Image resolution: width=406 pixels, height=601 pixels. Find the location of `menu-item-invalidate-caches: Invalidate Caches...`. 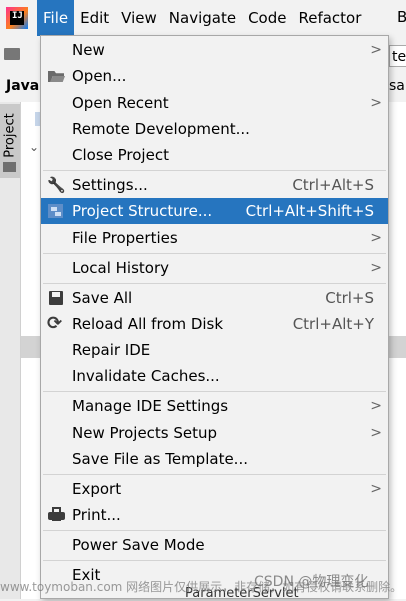

menu-item-invalidate-caches: Invalidate Caches... is located at coordinates (214, 376).